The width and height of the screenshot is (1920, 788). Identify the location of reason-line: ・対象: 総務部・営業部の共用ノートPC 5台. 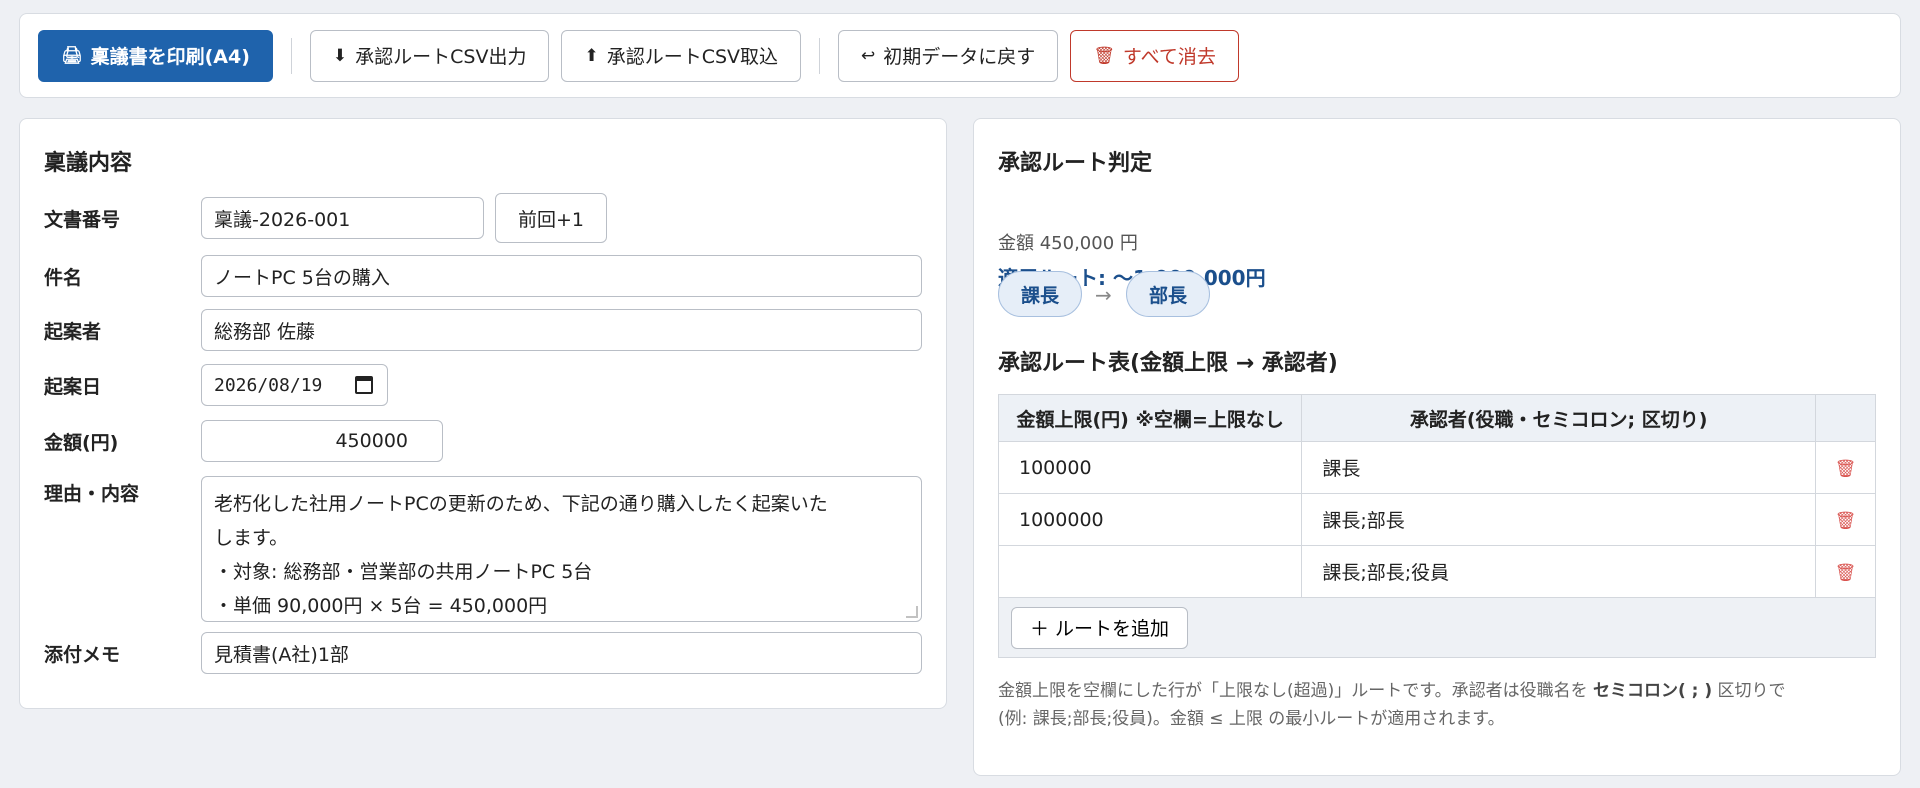
(403, 572).